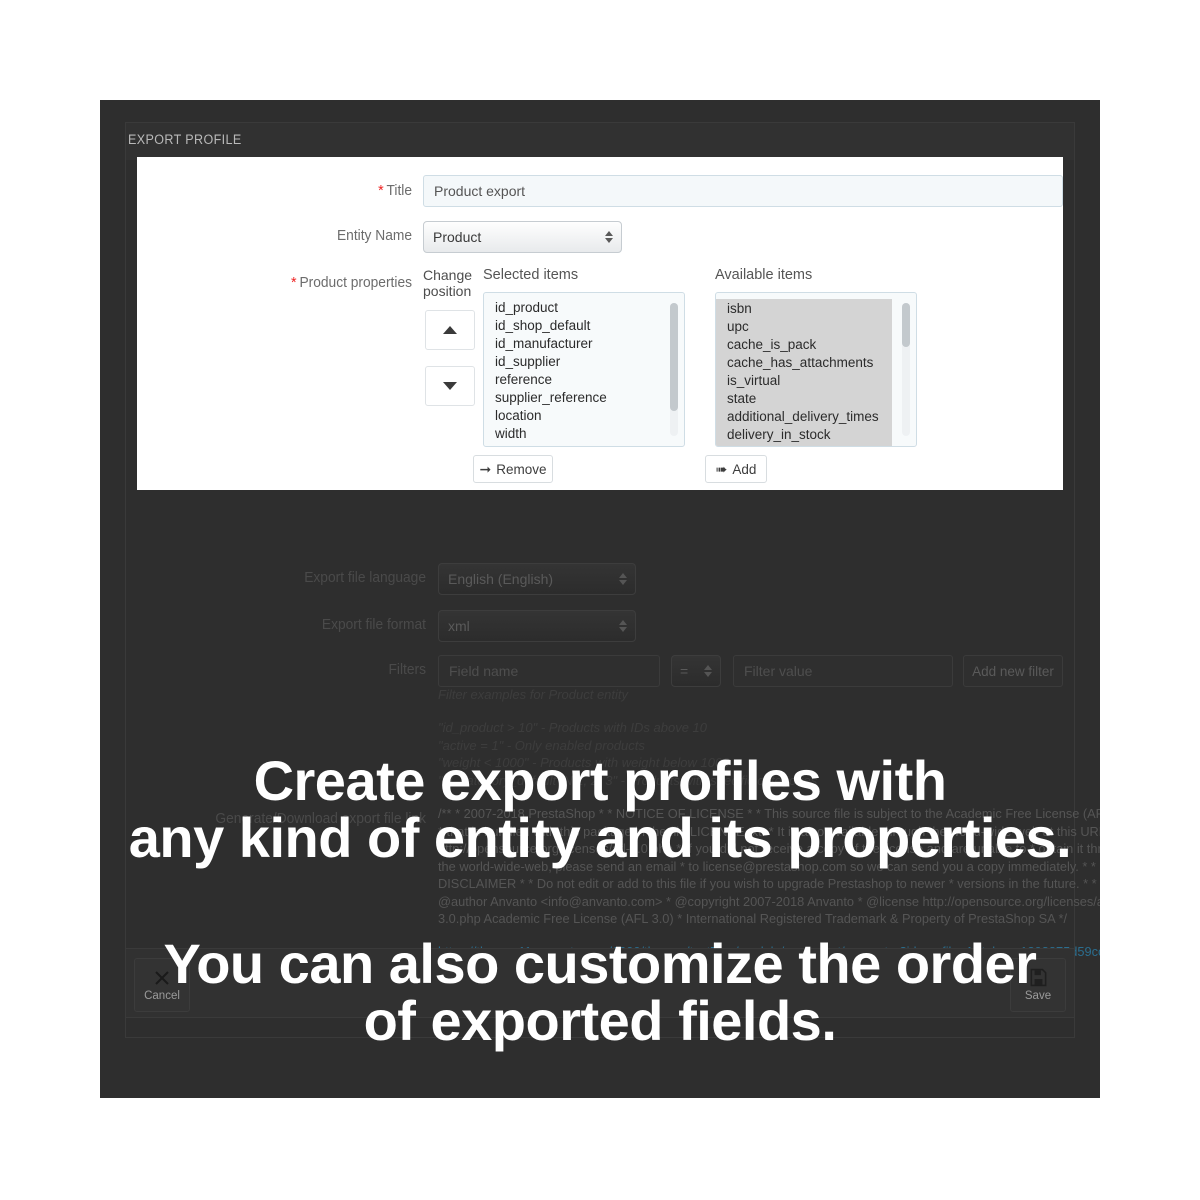  Describe the element at coordinates (521, 469) in the screenshot. I see `remove-button-label: Remove` at that location.